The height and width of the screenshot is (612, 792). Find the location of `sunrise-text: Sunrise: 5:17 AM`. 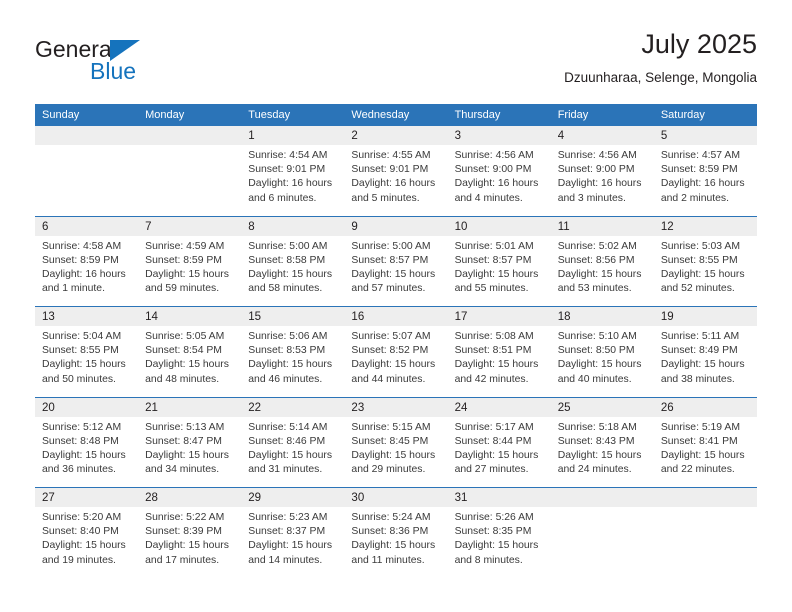

sunrise-text: Sunrise: 5:17 AM is located at coordinates (494, 427).